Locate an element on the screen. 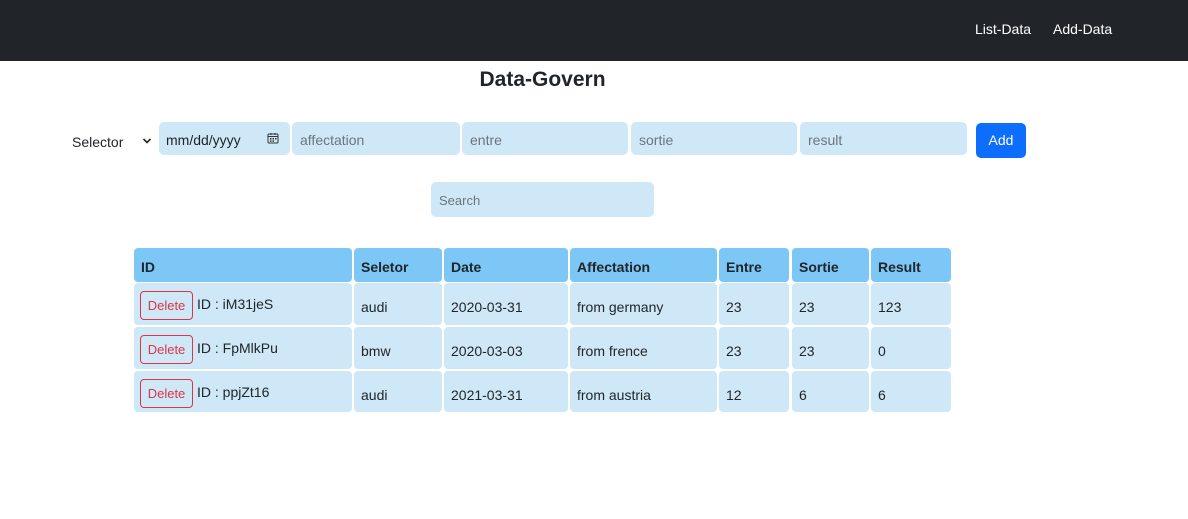  search-placeholder: Search is located at coordinates (460, 200).